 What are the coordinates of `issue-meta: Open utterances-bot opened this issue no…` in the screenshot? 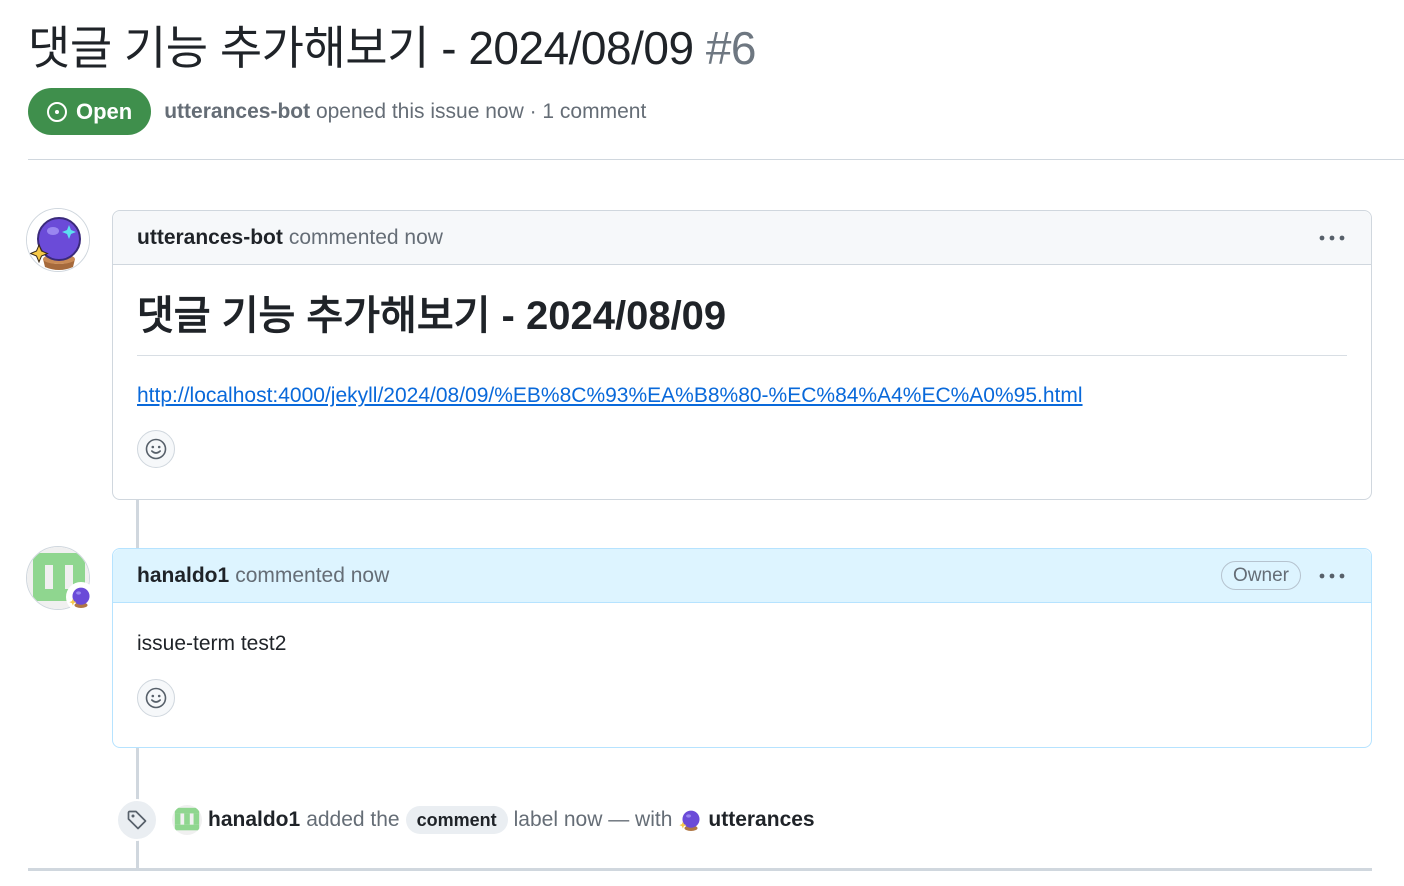 It's located at (337, 111).